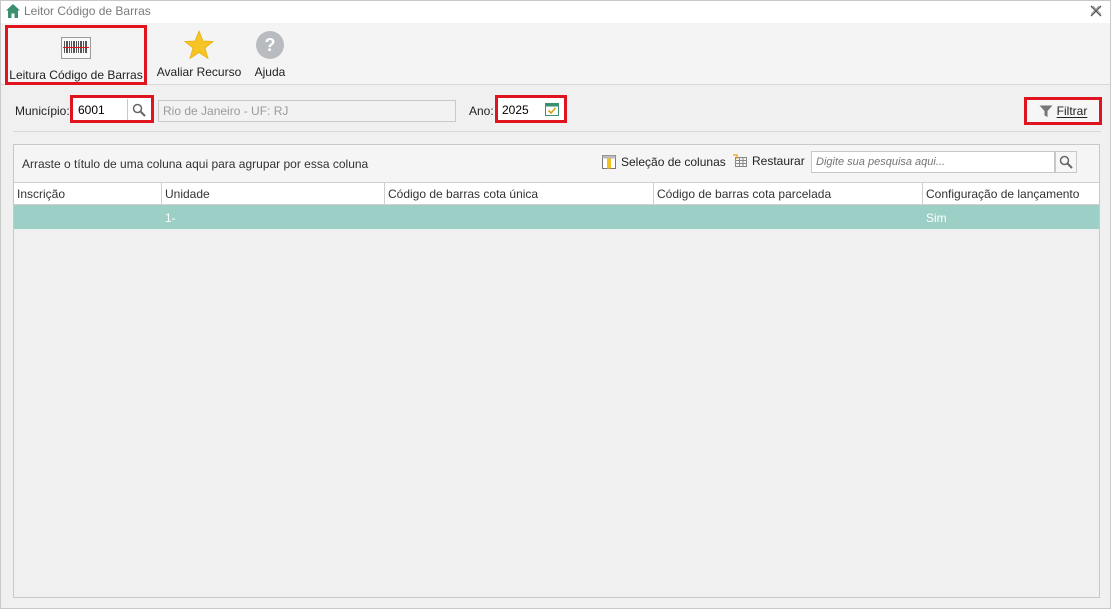  Describe the element at coordinates (76, 75) in the screenshot. I see `barcode-reading-label: Leitura Código de Barras` at that location.